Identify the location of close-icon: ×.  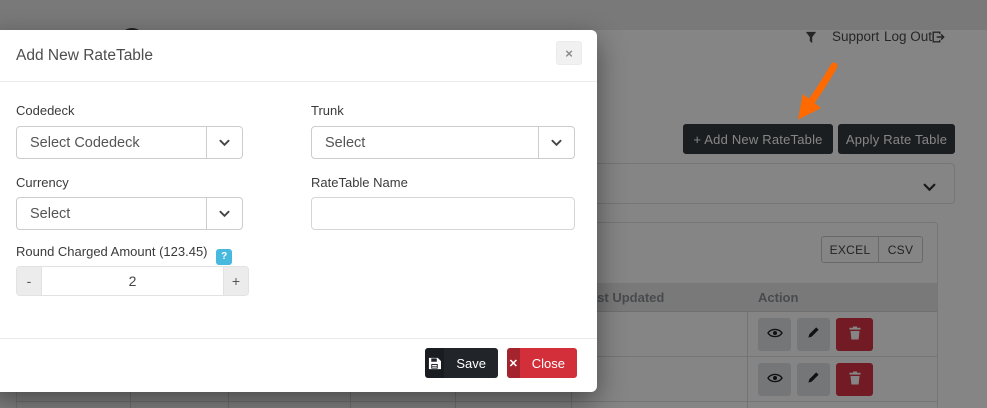
(569, 53).